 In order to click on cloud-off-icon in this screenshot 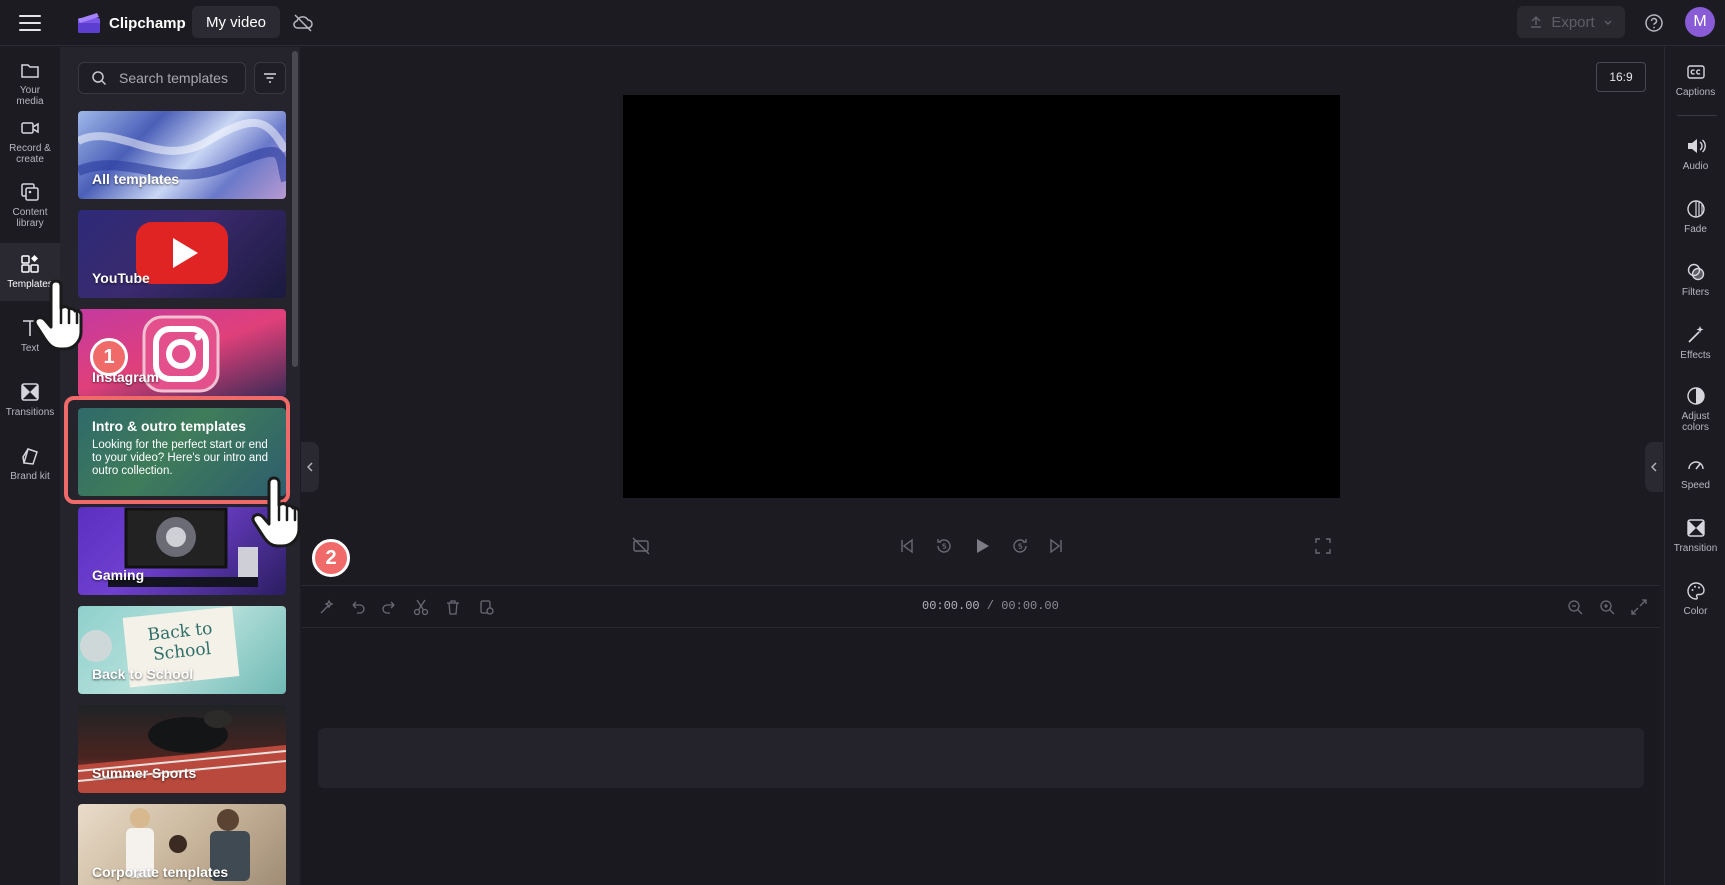, I will do `click(303, 23)`.